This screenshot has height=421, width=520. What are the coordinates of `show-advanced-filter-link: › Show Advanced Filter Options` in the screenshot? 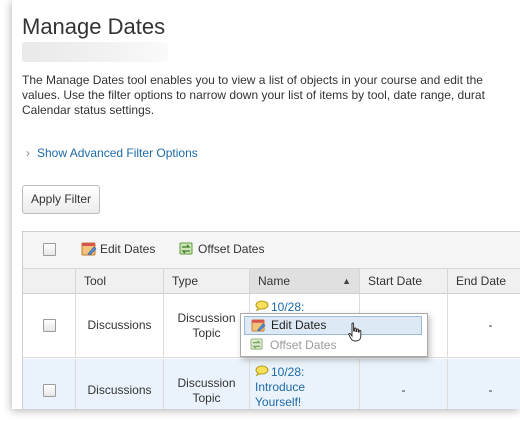 It's located at (112, 153).